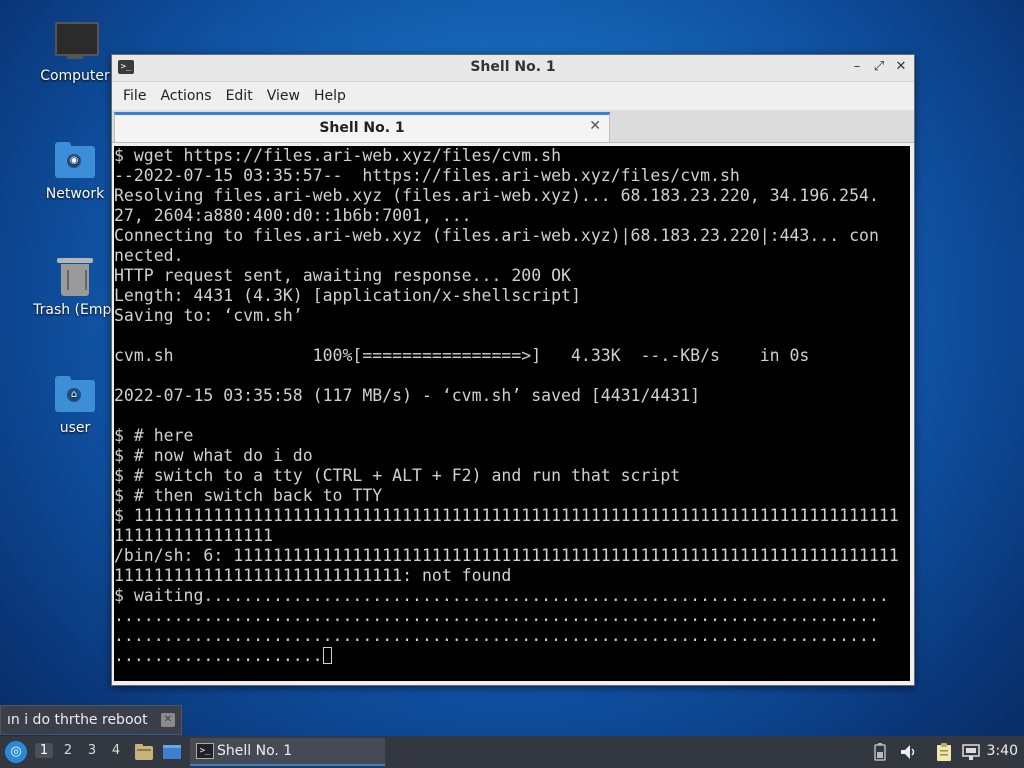 The image size is (1024, 768). I want to click on workspace-4: 4, so click(116, 750).